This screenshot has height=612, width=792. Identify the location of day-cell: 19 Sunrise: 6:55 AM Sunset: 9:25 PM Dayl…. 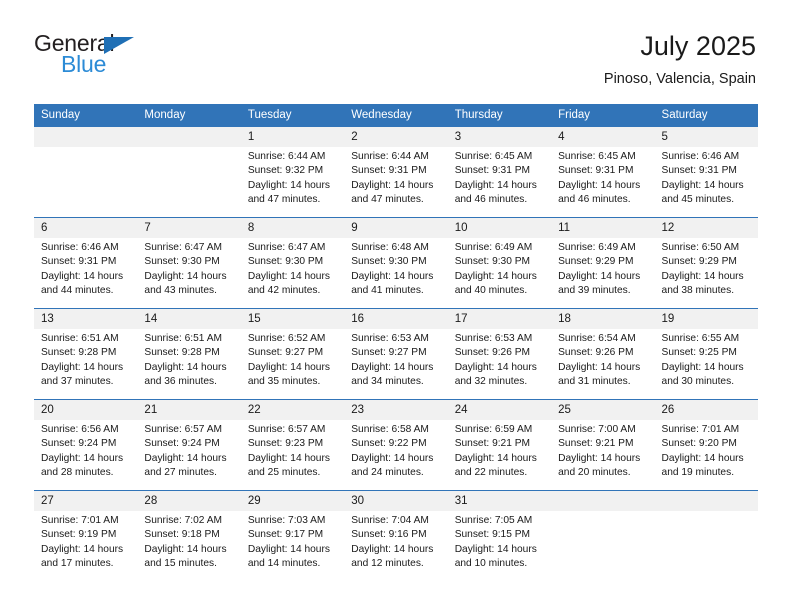
(706, 354).